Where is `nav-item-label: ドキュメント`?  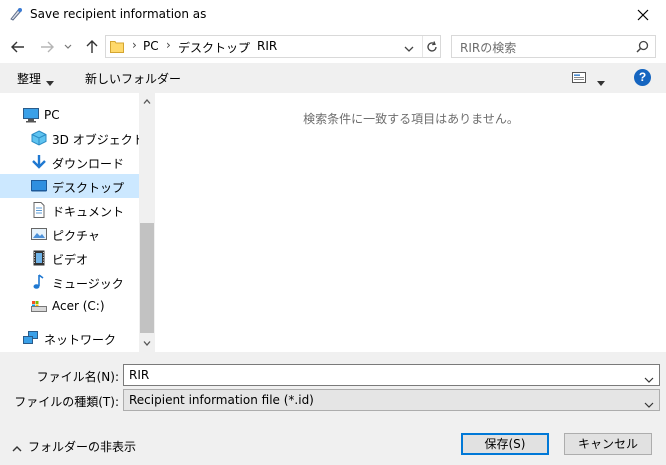 nav-item-label: ドキュメント is located at coordinates (88, 212).